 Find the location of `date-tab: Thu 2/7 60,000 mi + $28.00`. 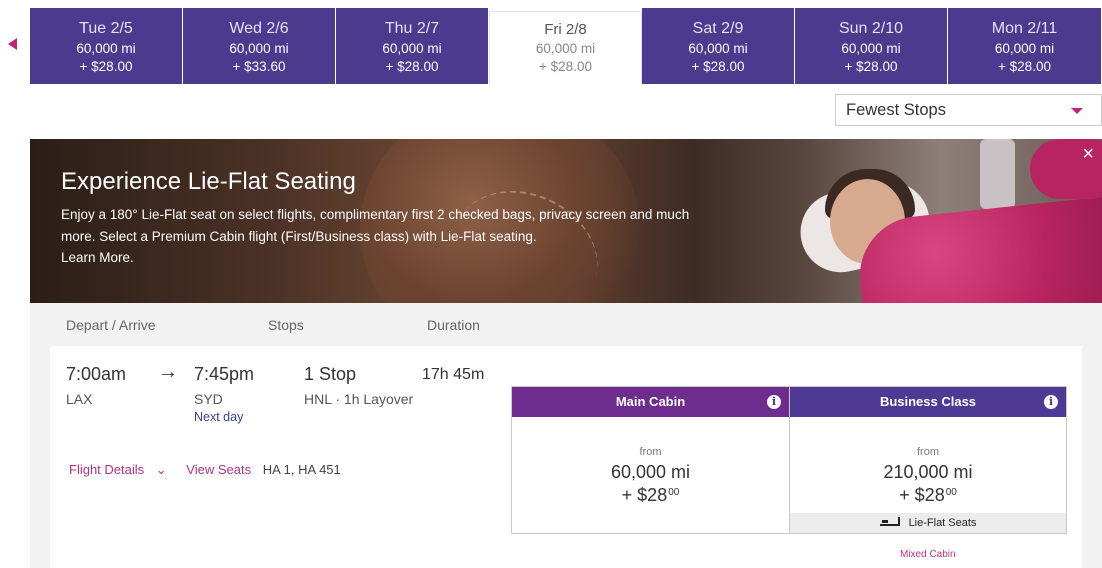

date-tab: Thu 2/7 60,000 mi + $28.00 is located at coordinates (412, 46).